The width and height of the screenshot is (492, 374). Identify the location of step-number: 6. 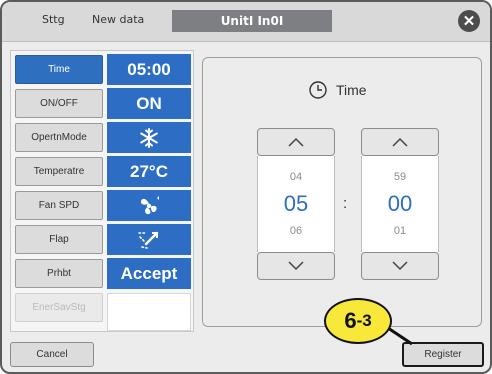
(350, 320).